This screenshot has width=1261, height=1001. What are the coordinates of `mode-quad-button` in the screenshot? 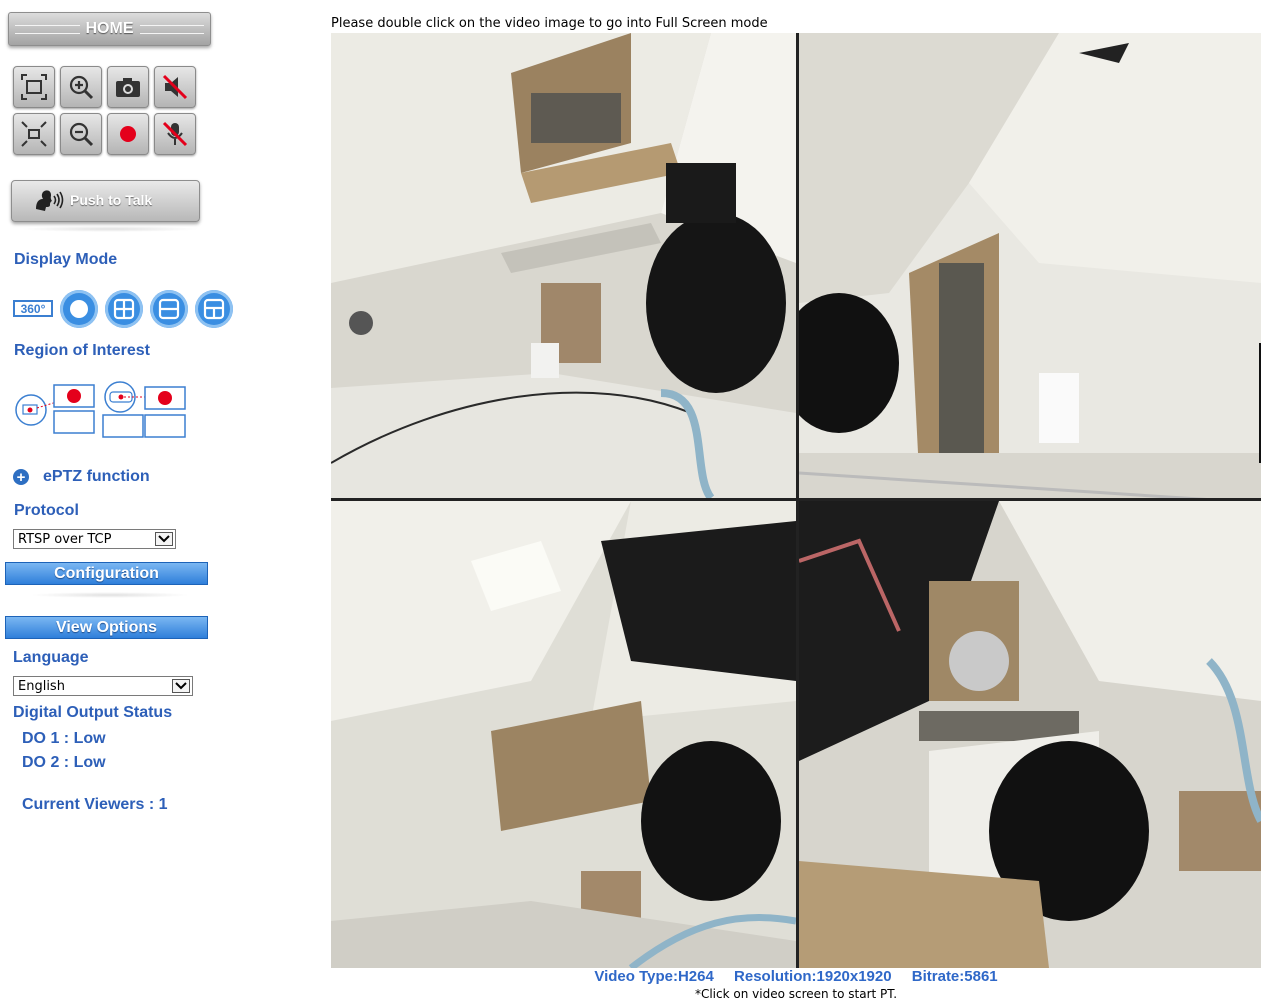 It's located at (124, 309).